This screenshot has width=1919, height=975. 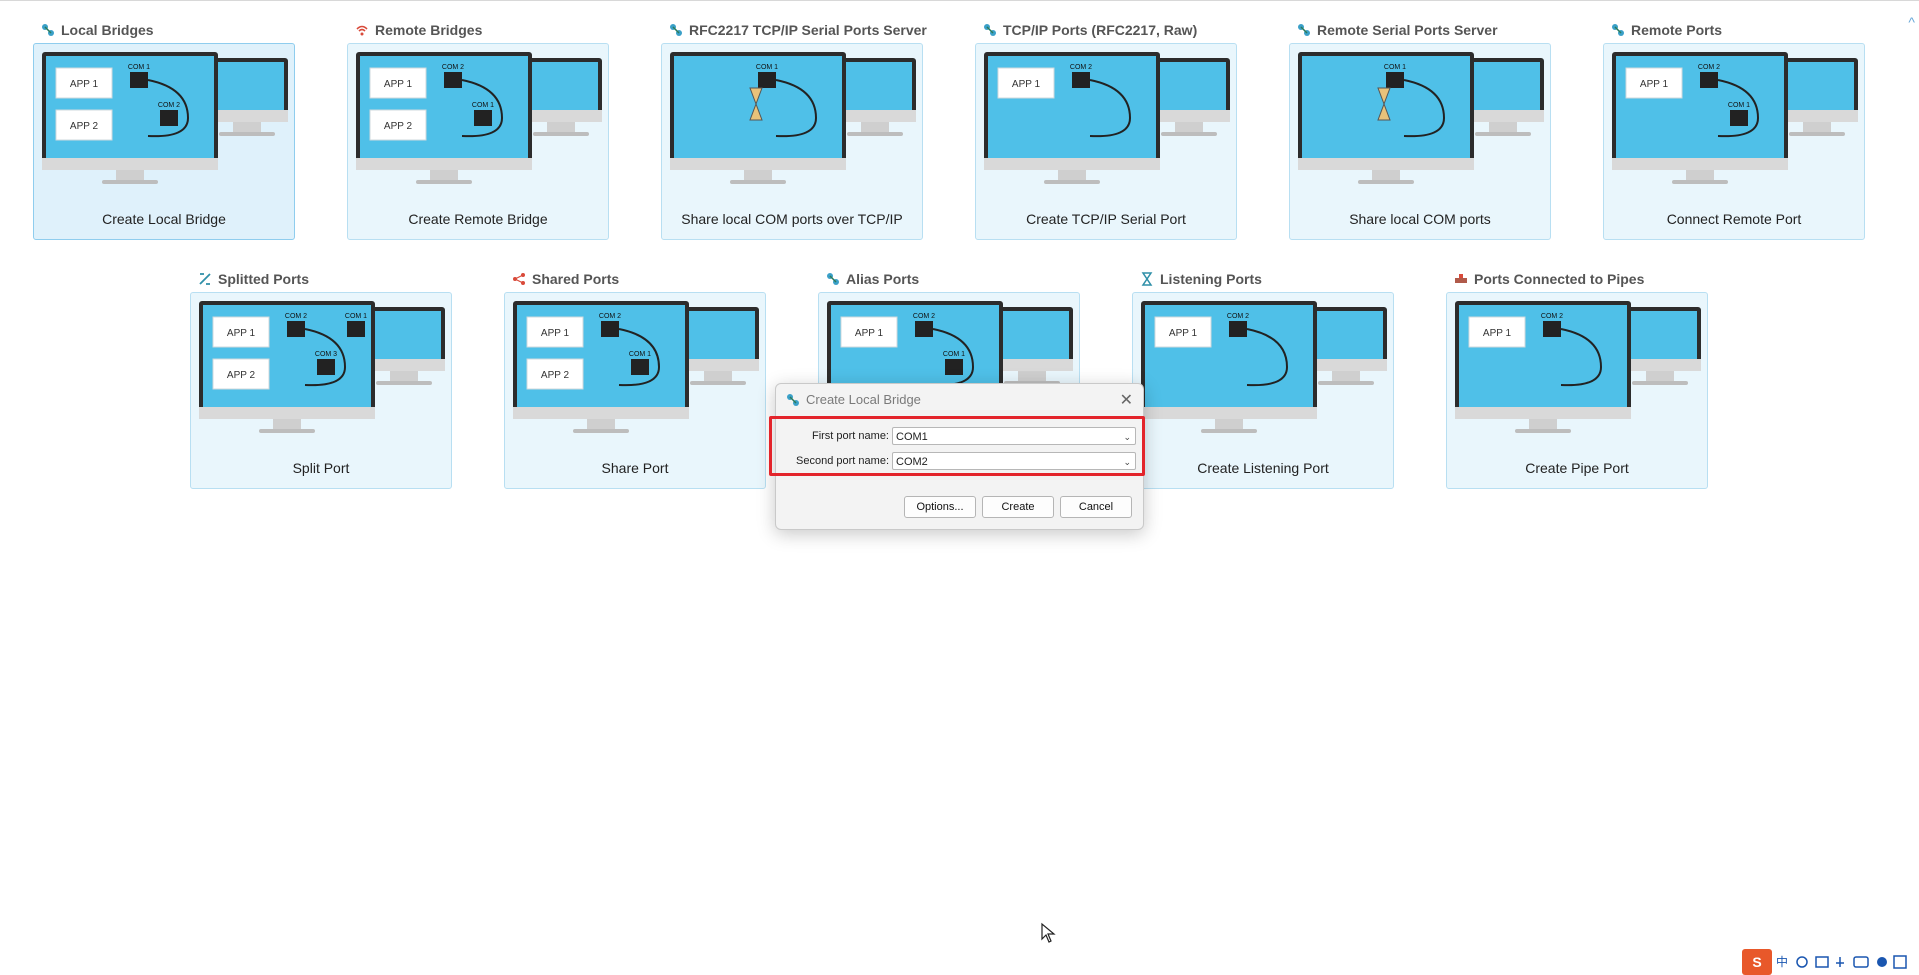 I want to click on card-caption: Create Remote Bridge, so click(x=478, y=219).